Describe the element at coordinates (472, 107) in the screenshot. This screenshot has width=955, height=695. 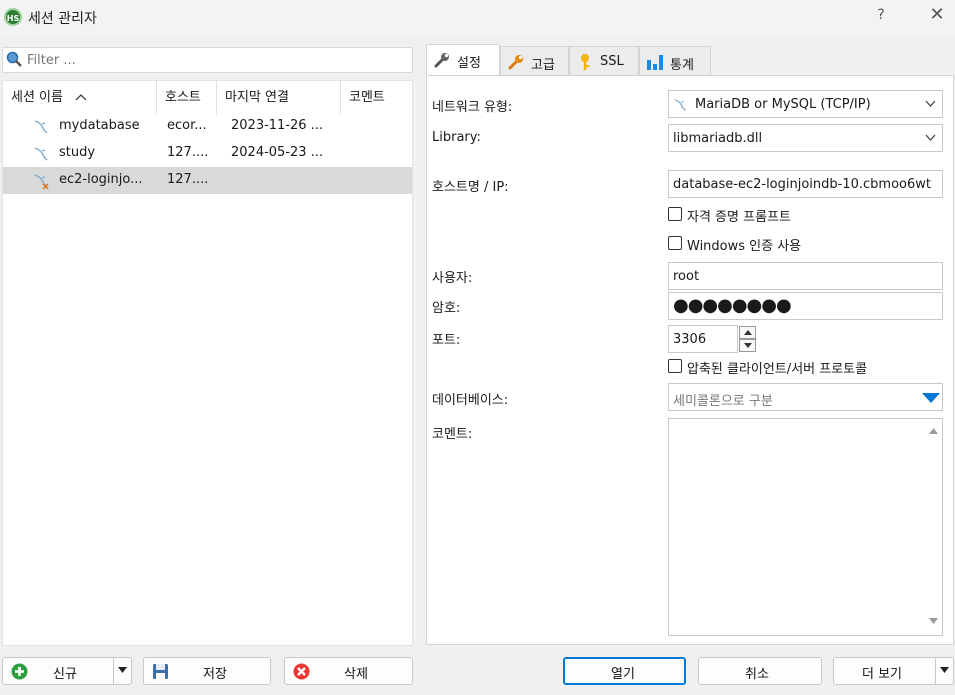
I see `network-type-label: 네트워크 유형:` at that location.